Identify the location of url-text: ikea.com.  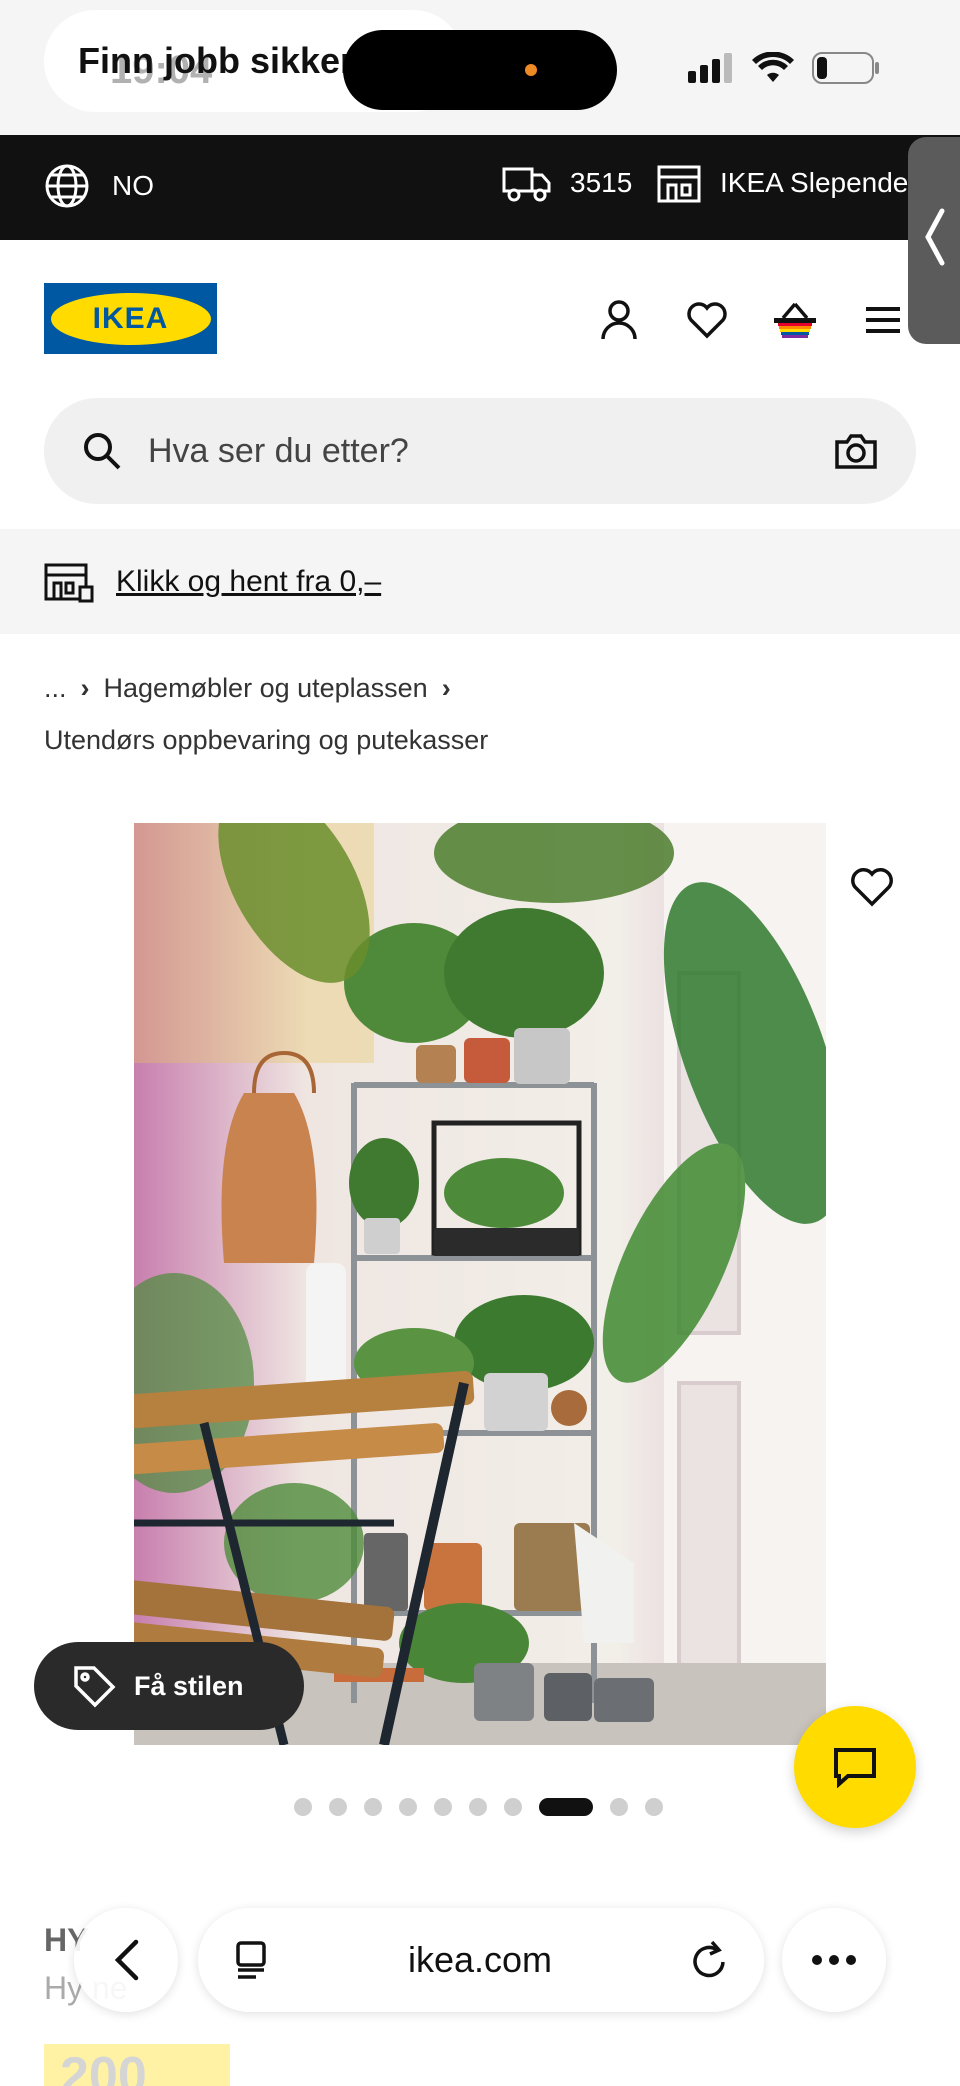
(480, 1959).